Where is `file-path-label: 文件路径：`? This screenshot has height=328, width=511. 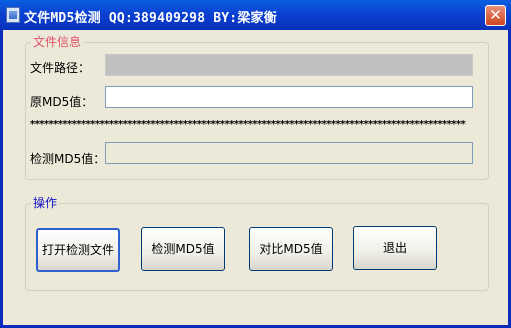 file-path-label: 文件路径： is located at coordinates (60, 68).